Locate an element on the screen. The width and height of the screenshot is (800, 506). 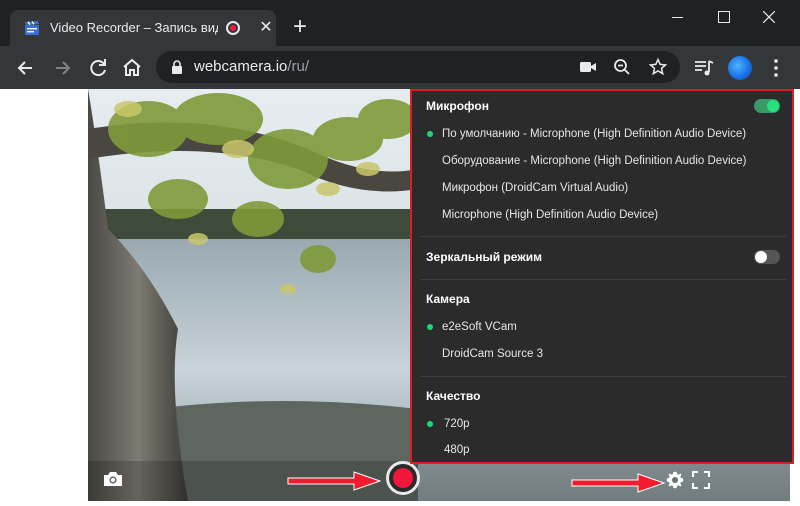
camera-option: e2eSoft VCam is located at coordinates (479, 327).